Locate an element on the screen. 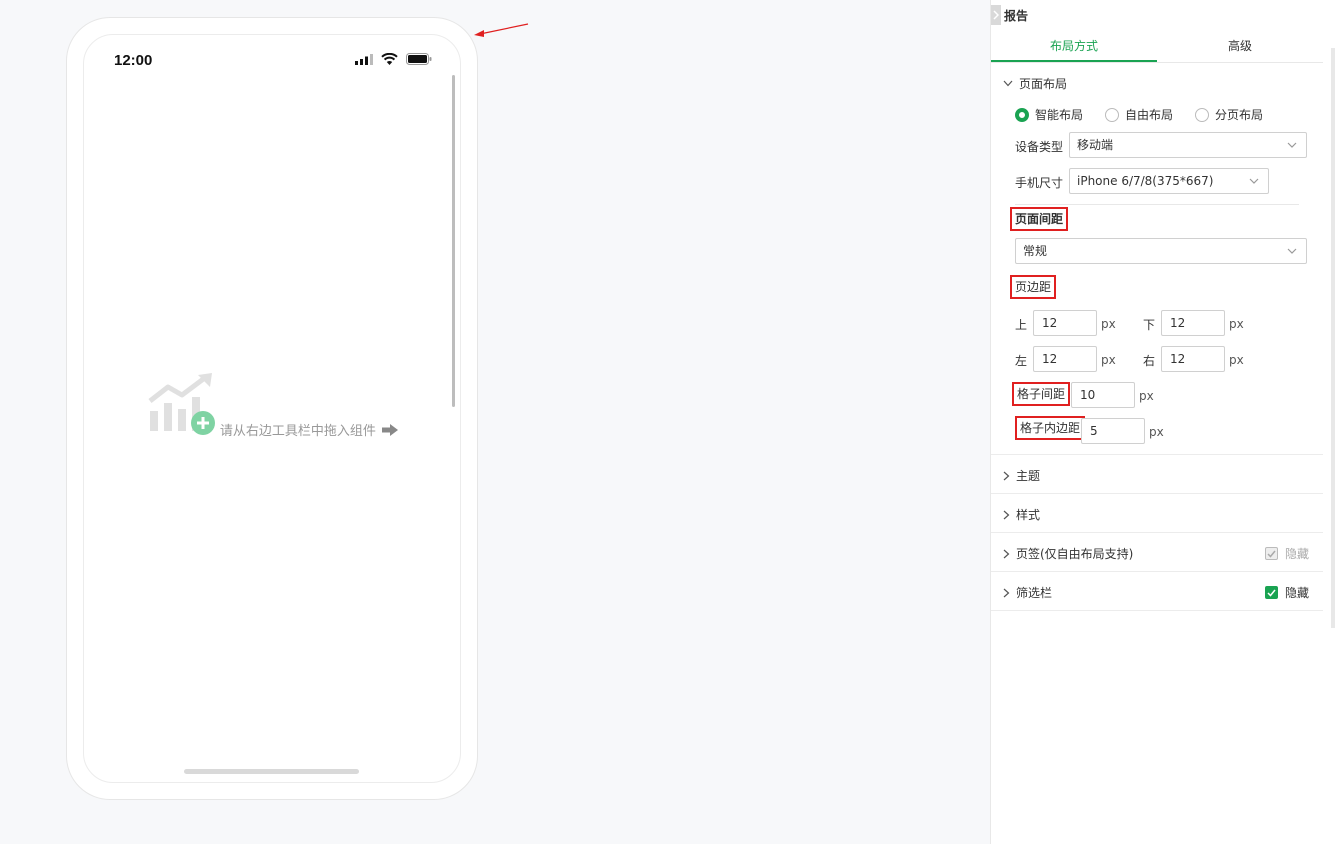 This screenshot has width=1335, height=844. status-time: 12:00 is located at coordinates (133, 60).